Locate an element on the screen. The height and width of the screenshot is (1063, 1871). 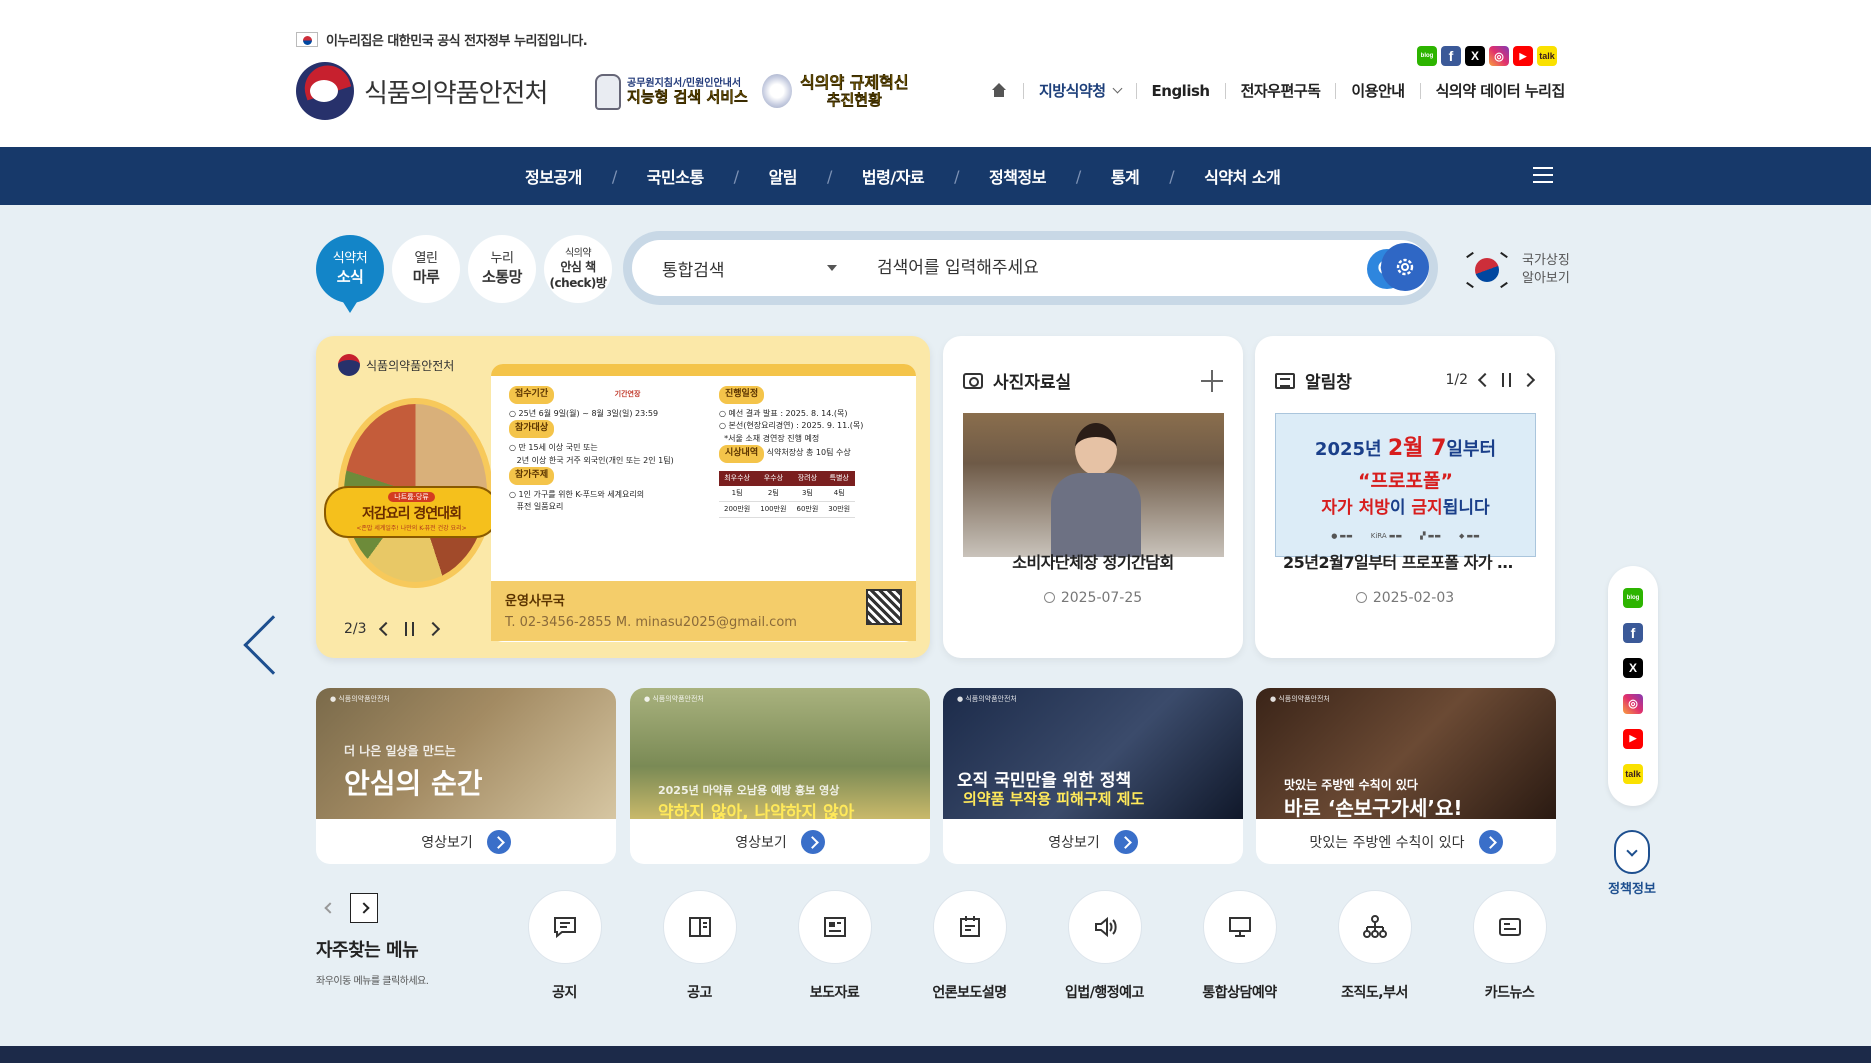
frequent-item-announcement: 공고 is located at coordinates (699, 946).